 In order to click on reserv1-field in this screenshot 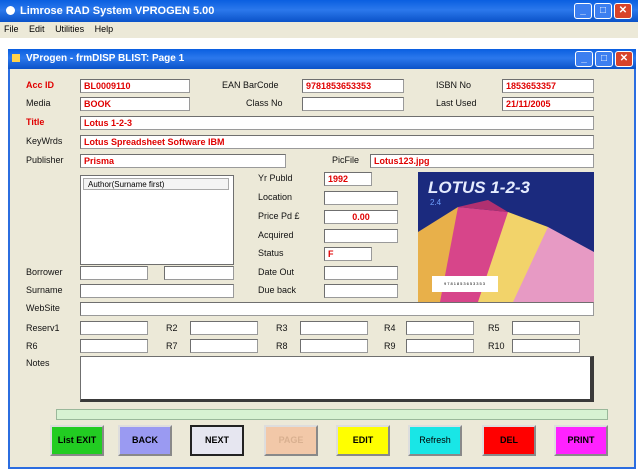, I will do `click(114, 328)`.